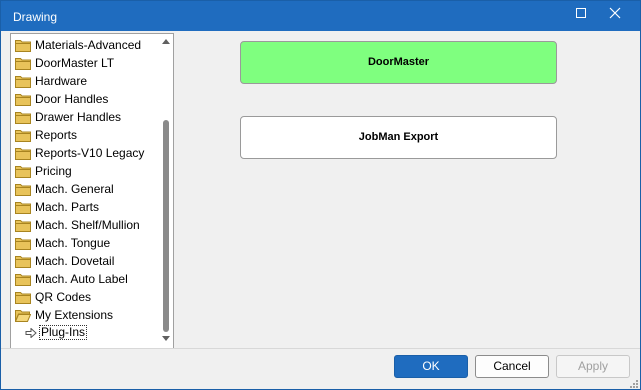 This screenshot has width=641, height=390. Describe the element at coordinates (615, 13) in the screenshot. I see `close-icon` at that location.